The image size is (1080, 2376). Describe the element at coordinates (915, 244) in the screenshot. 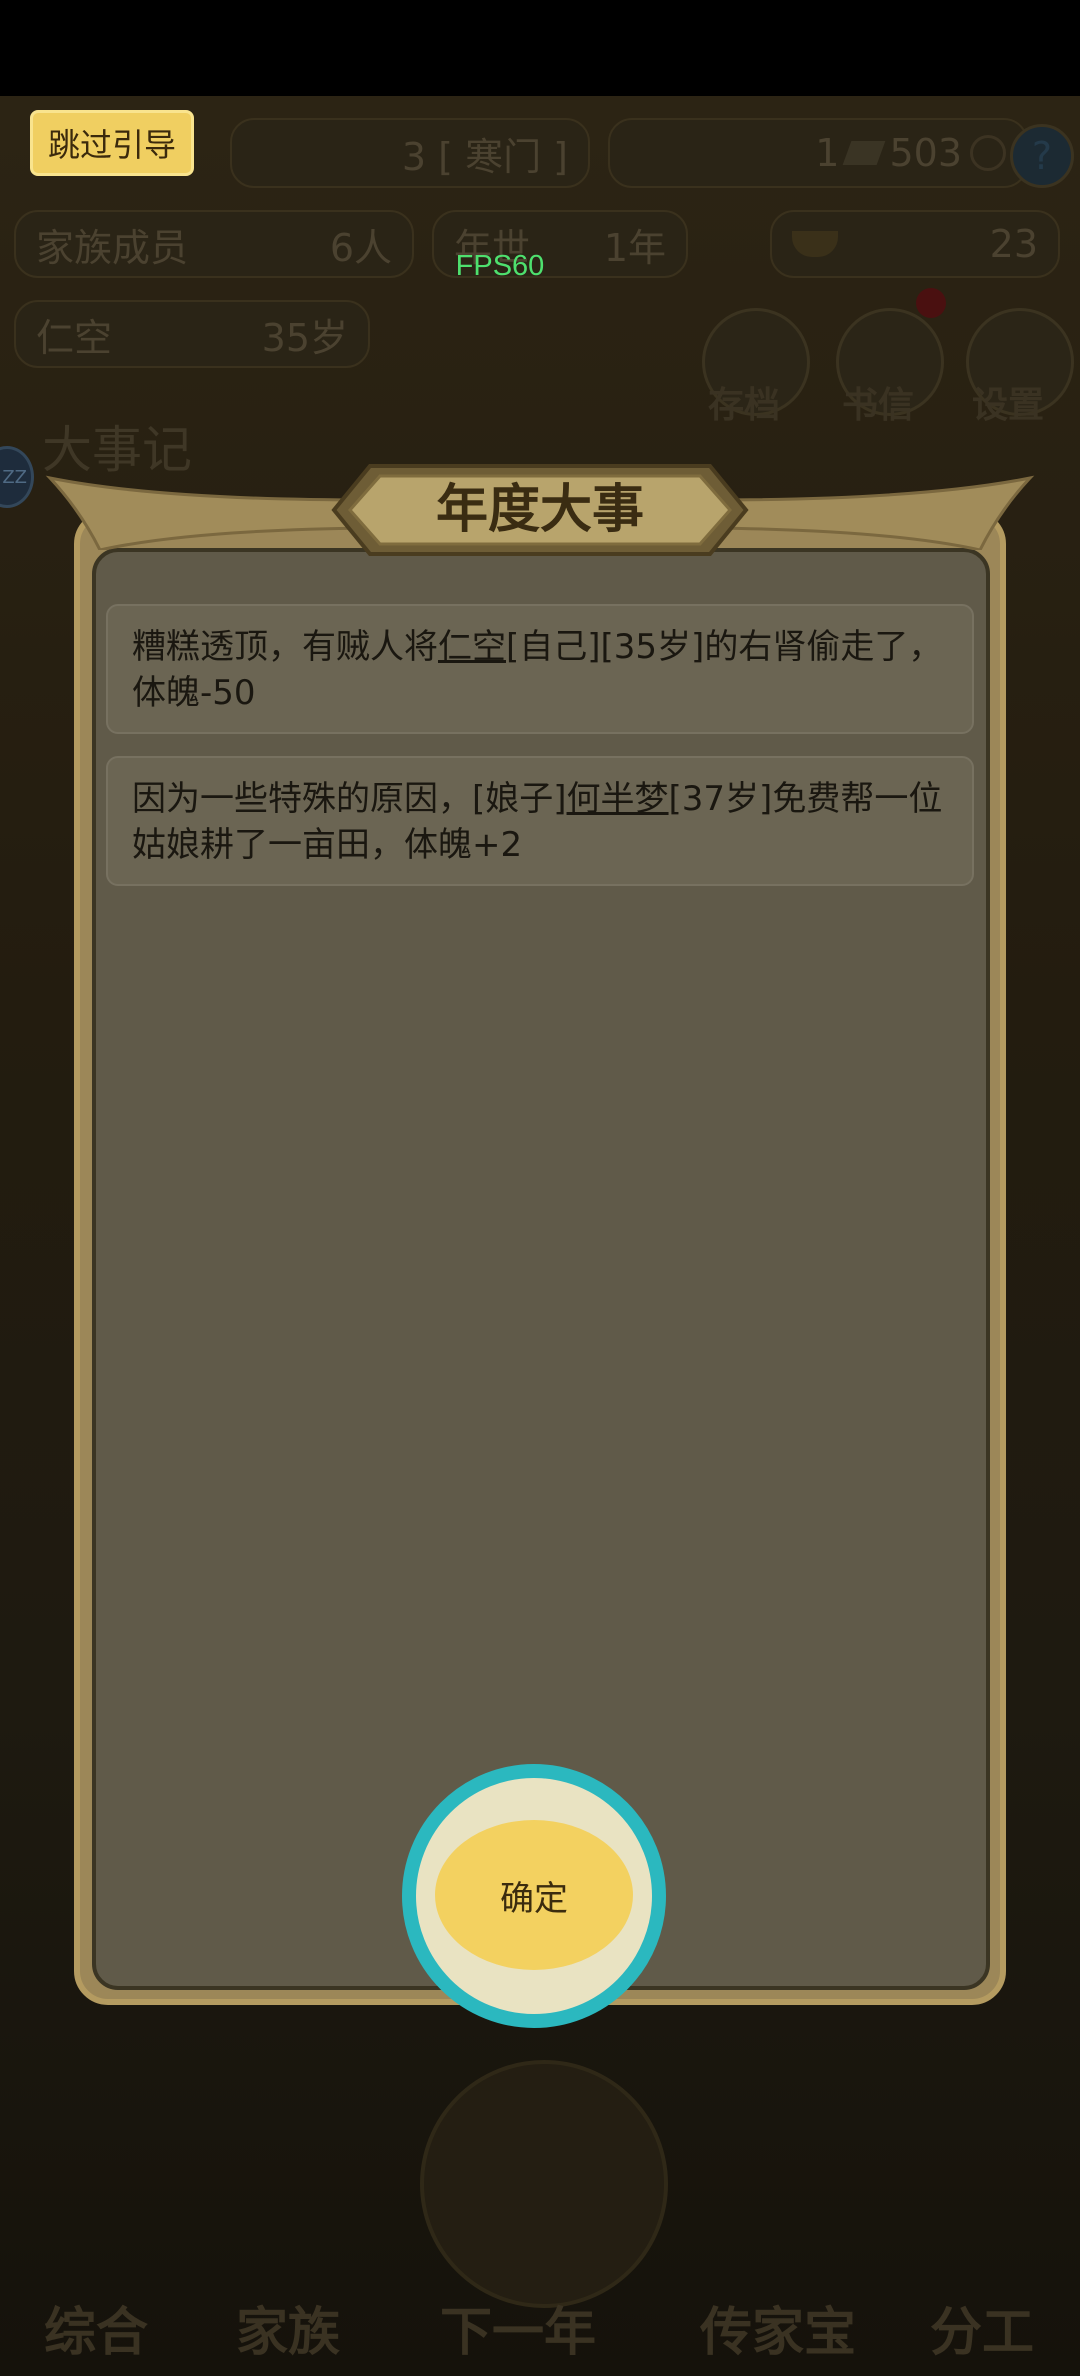

I see `gold-pill: 23` at that location.